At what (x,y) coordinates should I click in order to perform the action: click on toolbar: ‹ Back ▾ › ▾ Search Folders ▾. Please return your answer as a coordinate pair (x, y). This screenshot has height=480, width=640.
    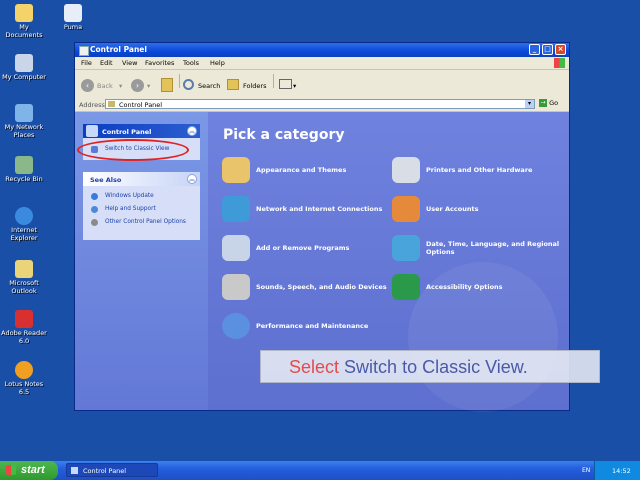
    Looking at the image, I should click on (322, 85).